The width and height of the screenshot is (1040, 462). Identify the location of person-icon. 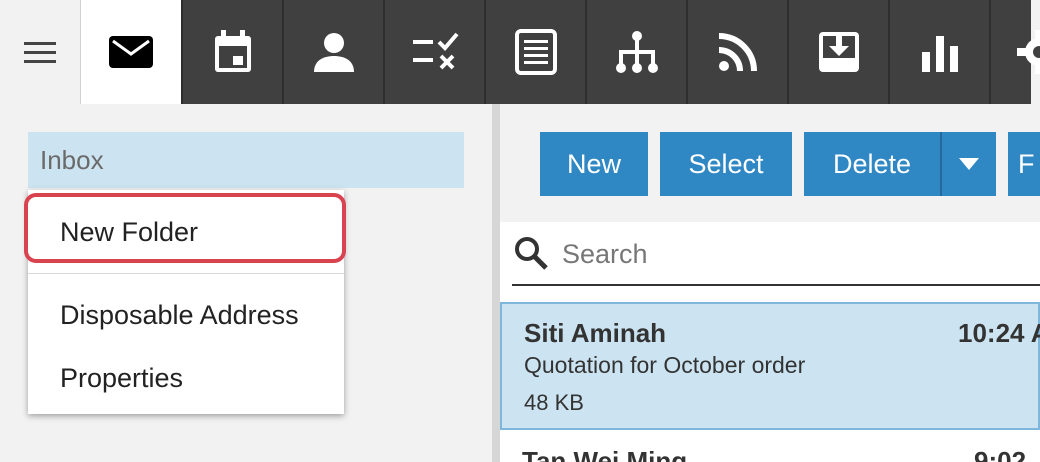
(333, 52).